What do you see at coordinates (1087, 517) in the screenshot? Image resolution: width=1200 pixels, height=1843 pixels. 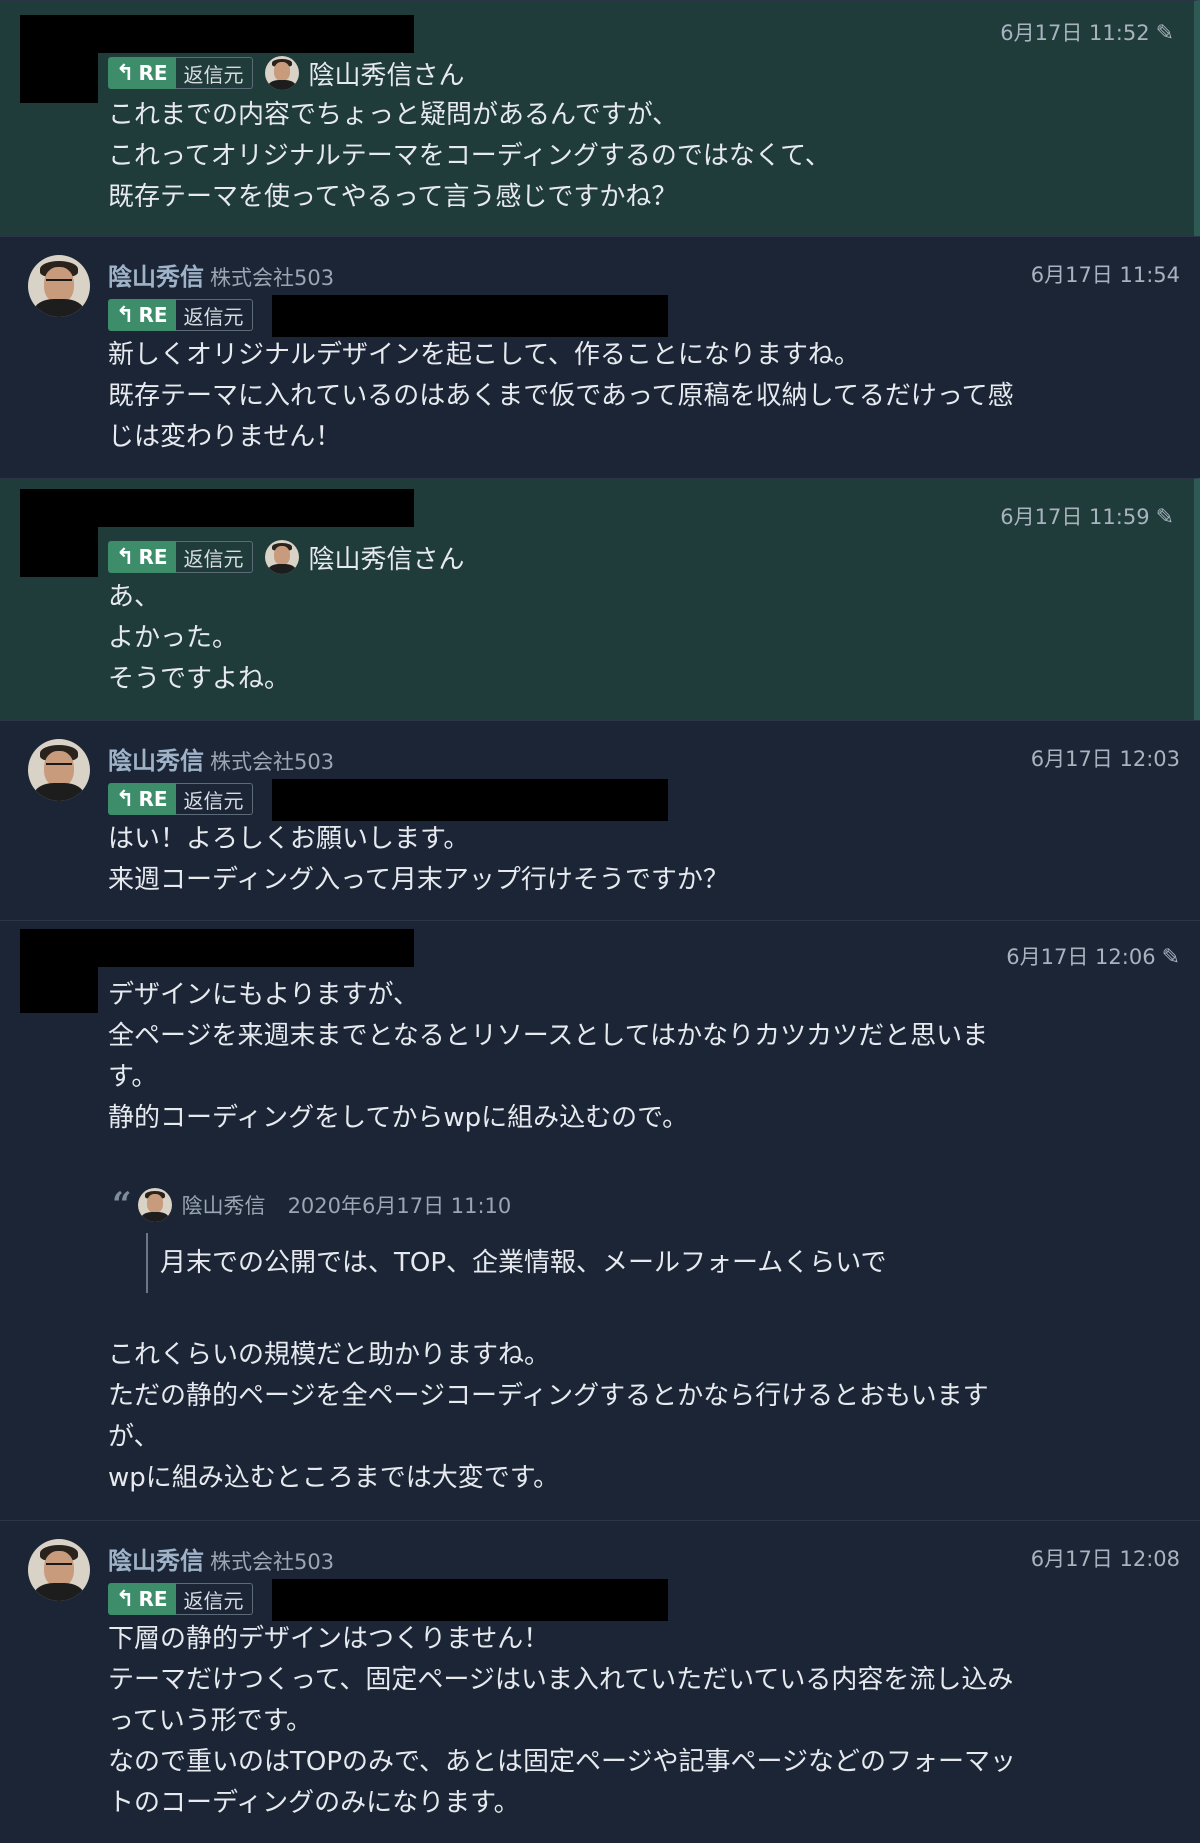 I see `message-time: 6月17日 11:59 ✎` at bounding box center [1087, 517].